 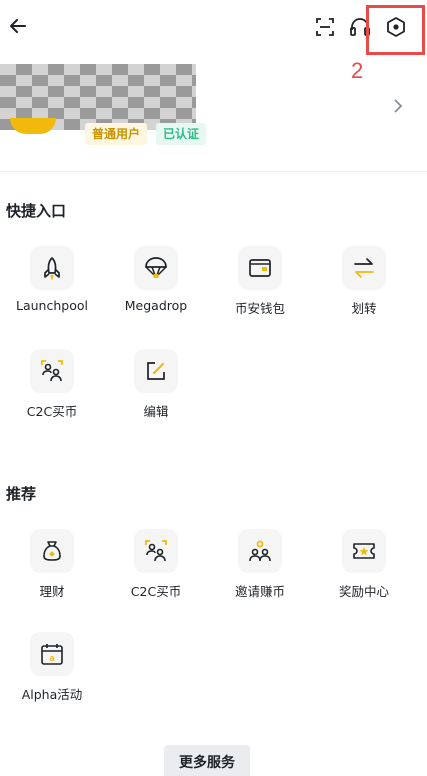 What do you see at coordinates (181, 134) in the screenshot?
I see `verified-badge: 已认证` at bounding box center [181, 134].